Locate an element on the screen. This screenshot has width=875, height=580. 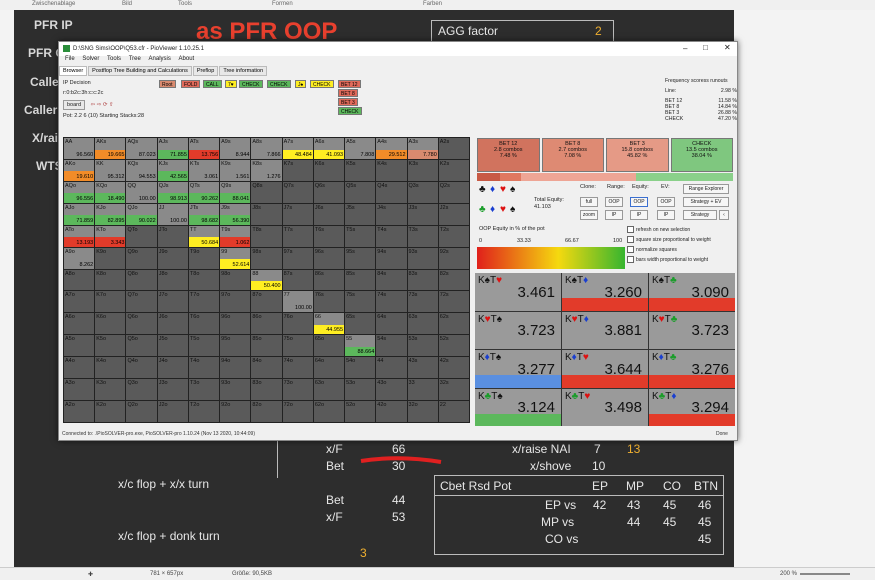
matrix-cell-ats: ATs 13.756 is located at coordinates (204, 148).